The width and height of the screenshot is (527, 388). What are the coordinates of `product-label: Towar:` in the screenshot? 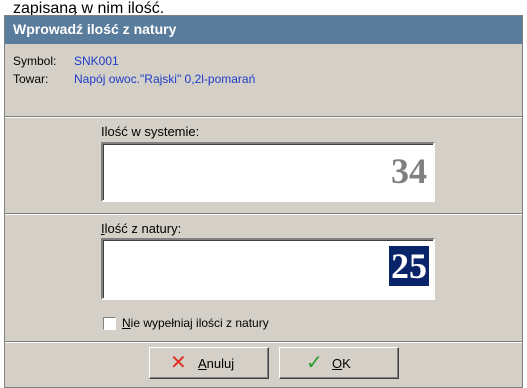 It's located at (31, 79).